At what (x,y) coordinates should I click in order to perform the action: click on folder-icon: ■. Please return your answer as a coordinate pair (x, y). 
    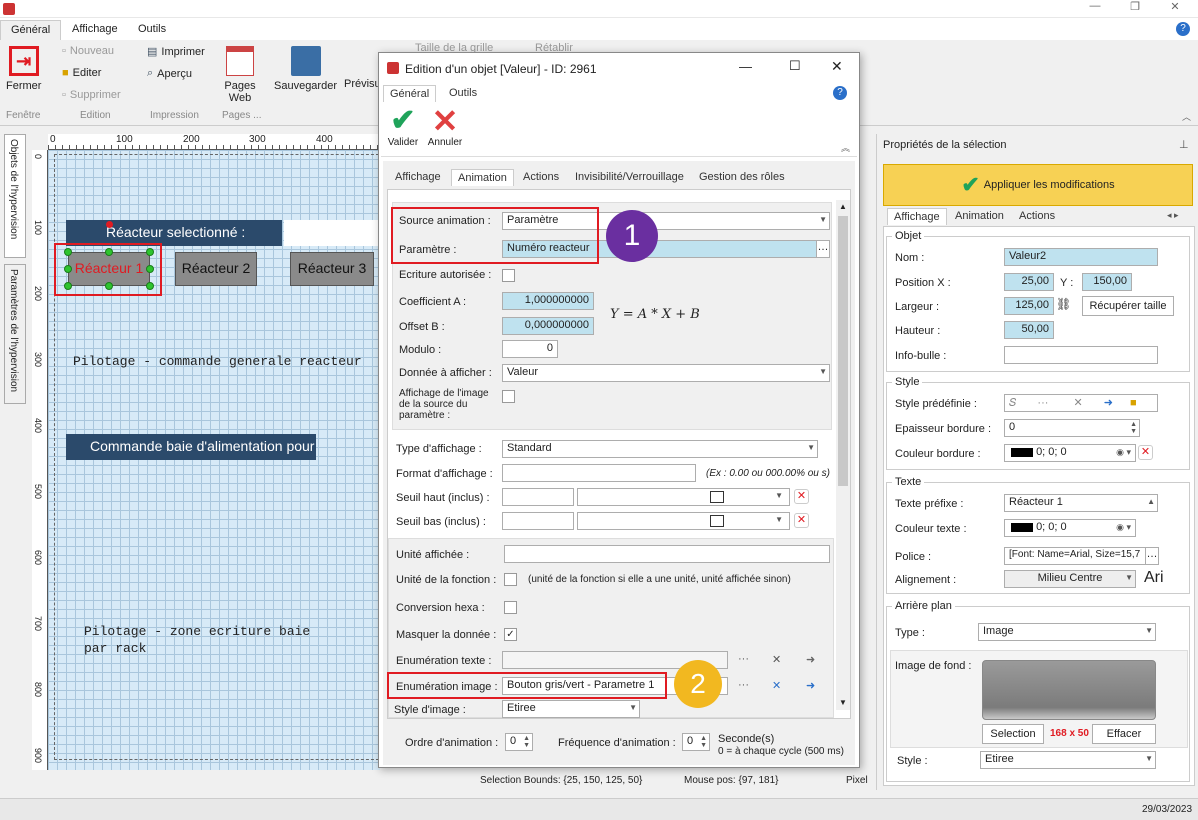
    Looking at the image, I should click on (1133, 403).